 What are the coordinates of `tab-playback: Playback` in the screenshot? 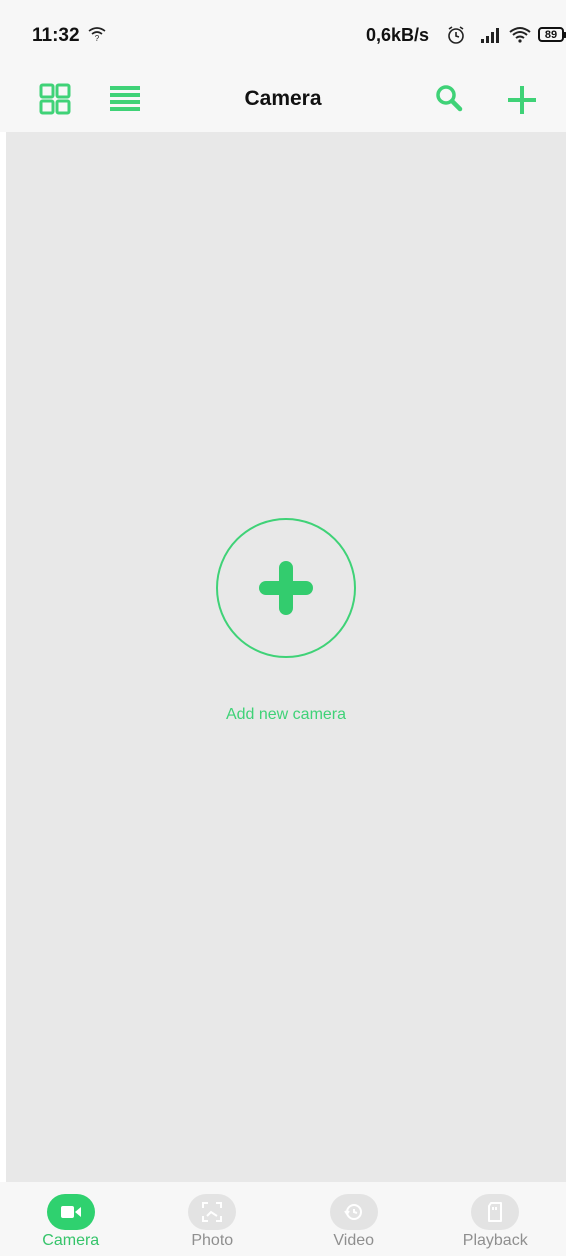 It's located at (495, 1219).